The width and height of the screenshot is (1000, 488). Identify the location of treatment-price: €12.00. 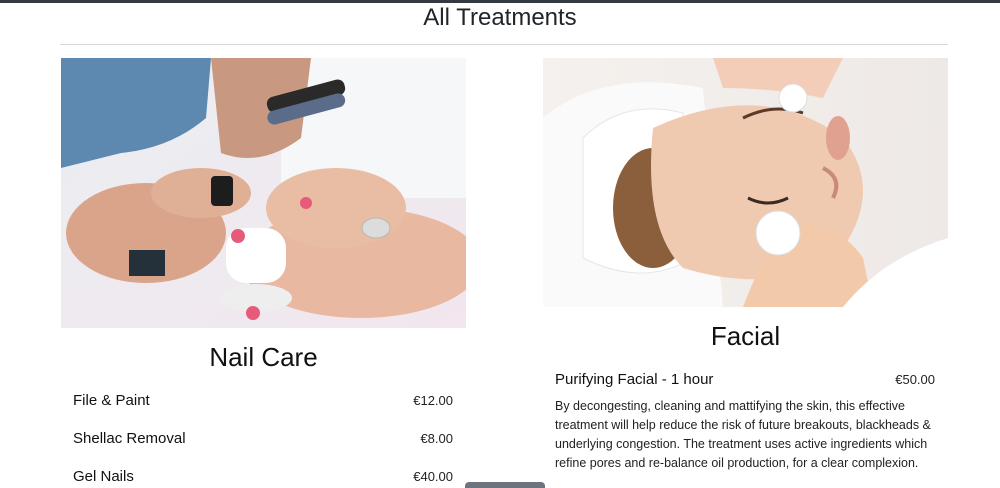
(433, 400).